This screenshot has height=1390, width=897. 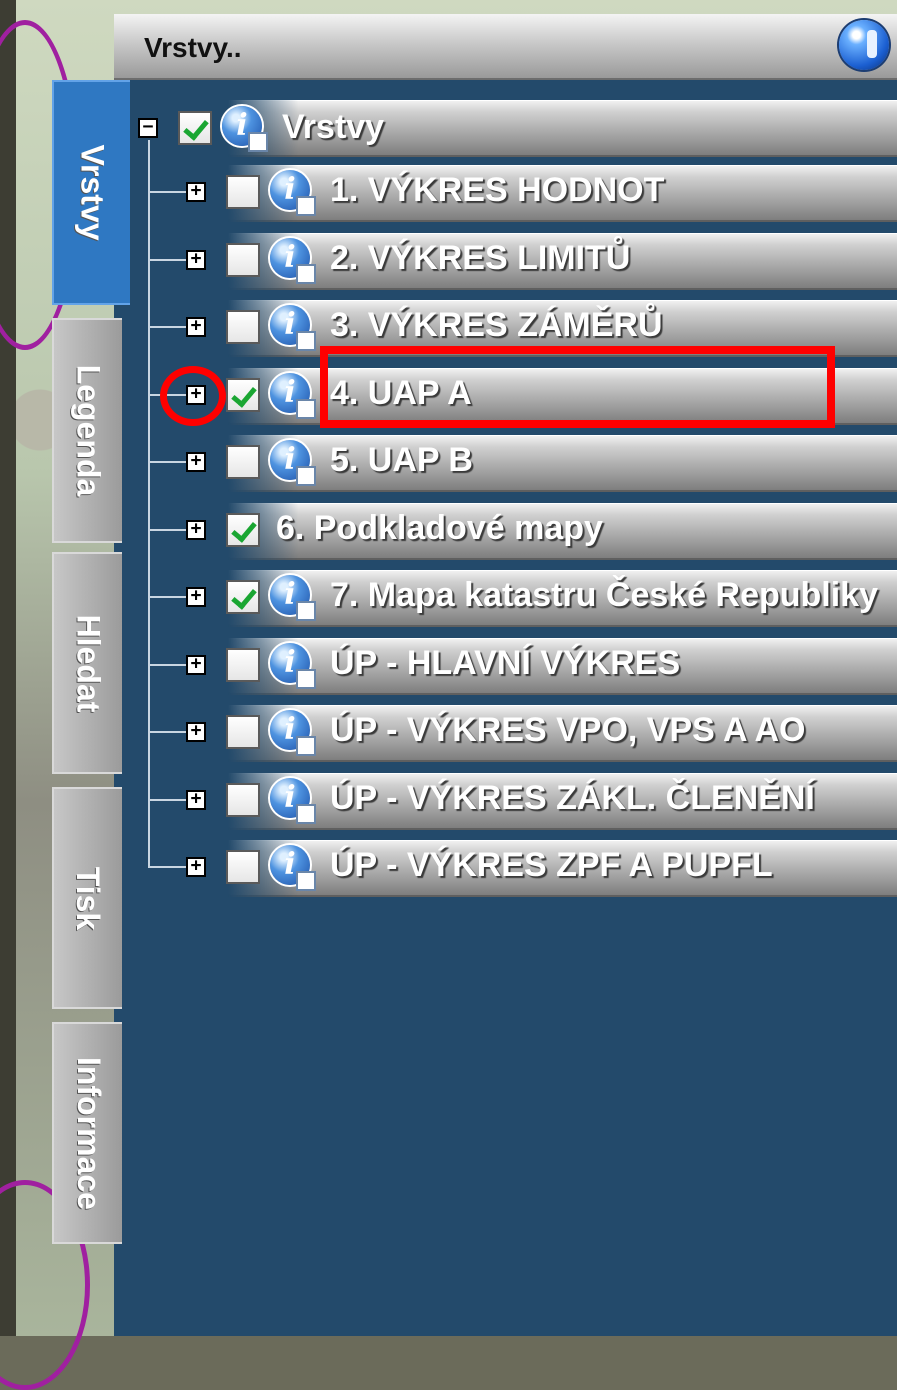 I want to click on root-checkbox, so click(x=195, y=128).